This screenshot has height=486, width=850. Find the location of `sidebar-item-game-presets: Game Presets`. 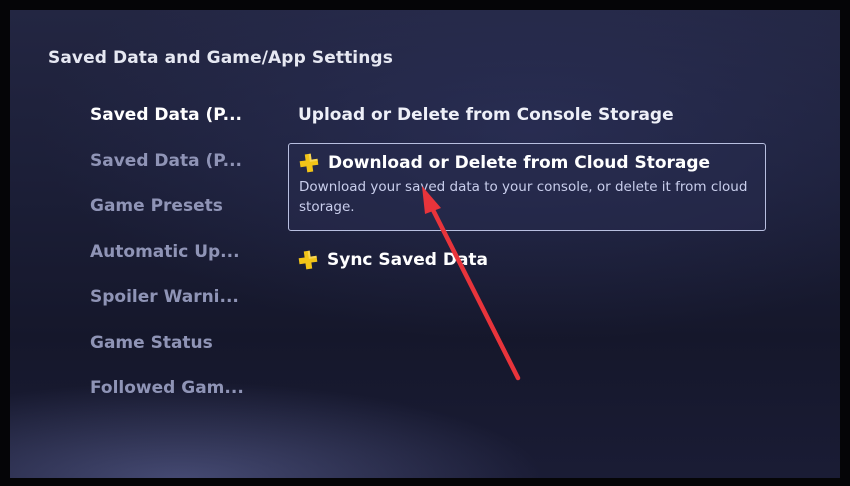

sidebar-item-game-presets: Game Presets is located at coordinates (175, 214).